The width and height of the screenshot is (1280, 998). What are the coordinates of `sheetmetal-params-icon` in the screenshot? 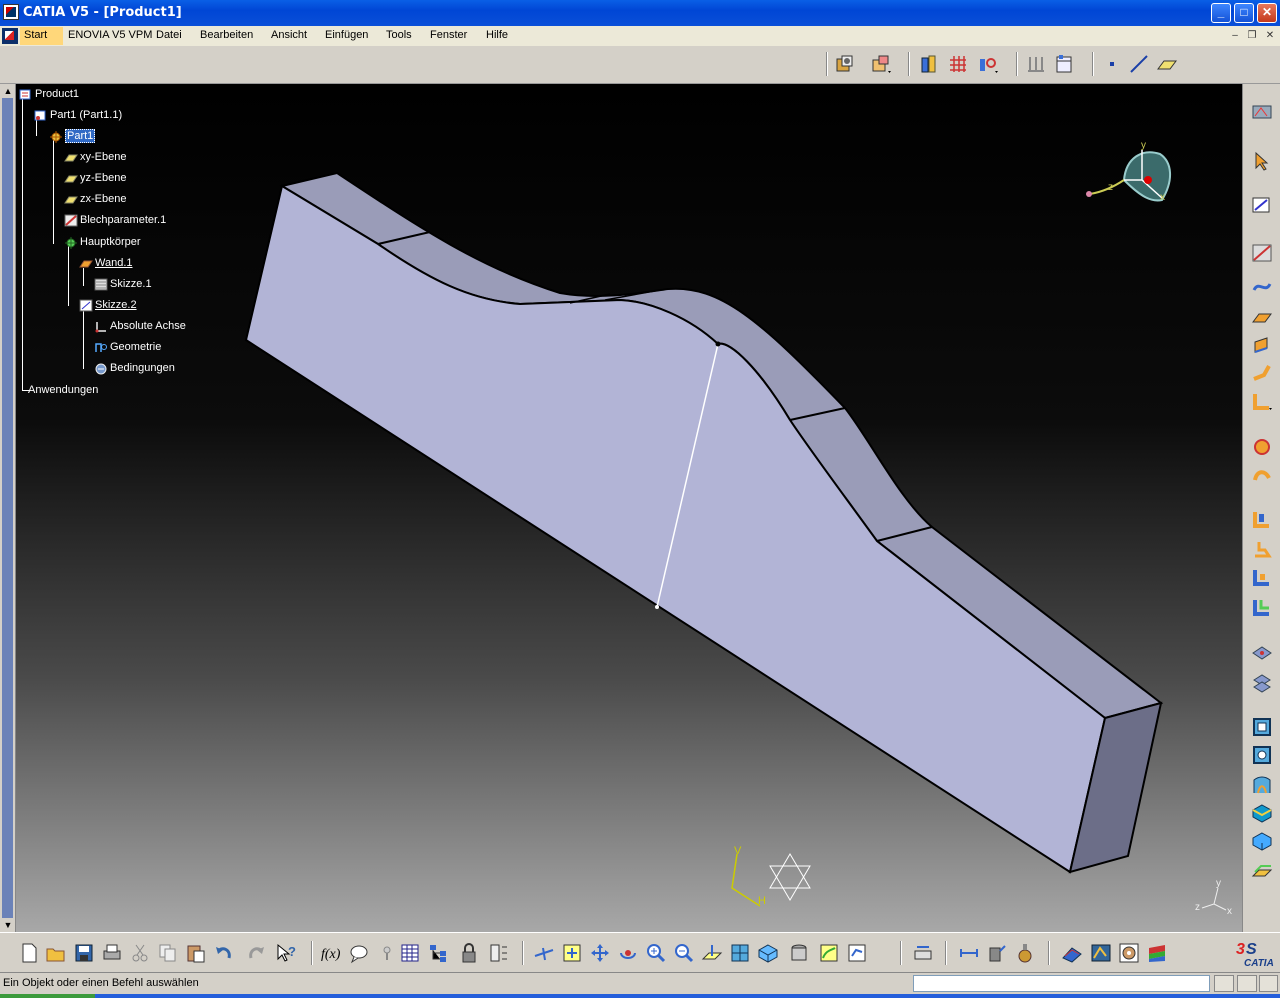 It's located at (1262, 253).